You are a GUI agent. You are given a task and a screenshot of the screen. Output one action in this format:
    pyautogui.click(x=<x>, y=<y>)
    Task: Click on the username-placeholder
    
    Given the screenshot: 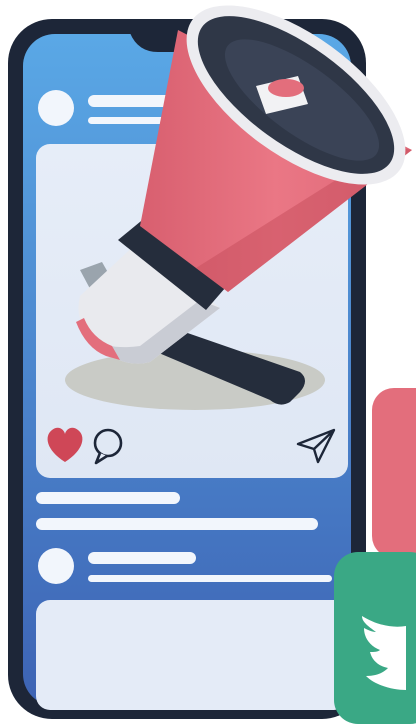 What is the action you would take?
    pyautogui.click(x=142, y=558)
    